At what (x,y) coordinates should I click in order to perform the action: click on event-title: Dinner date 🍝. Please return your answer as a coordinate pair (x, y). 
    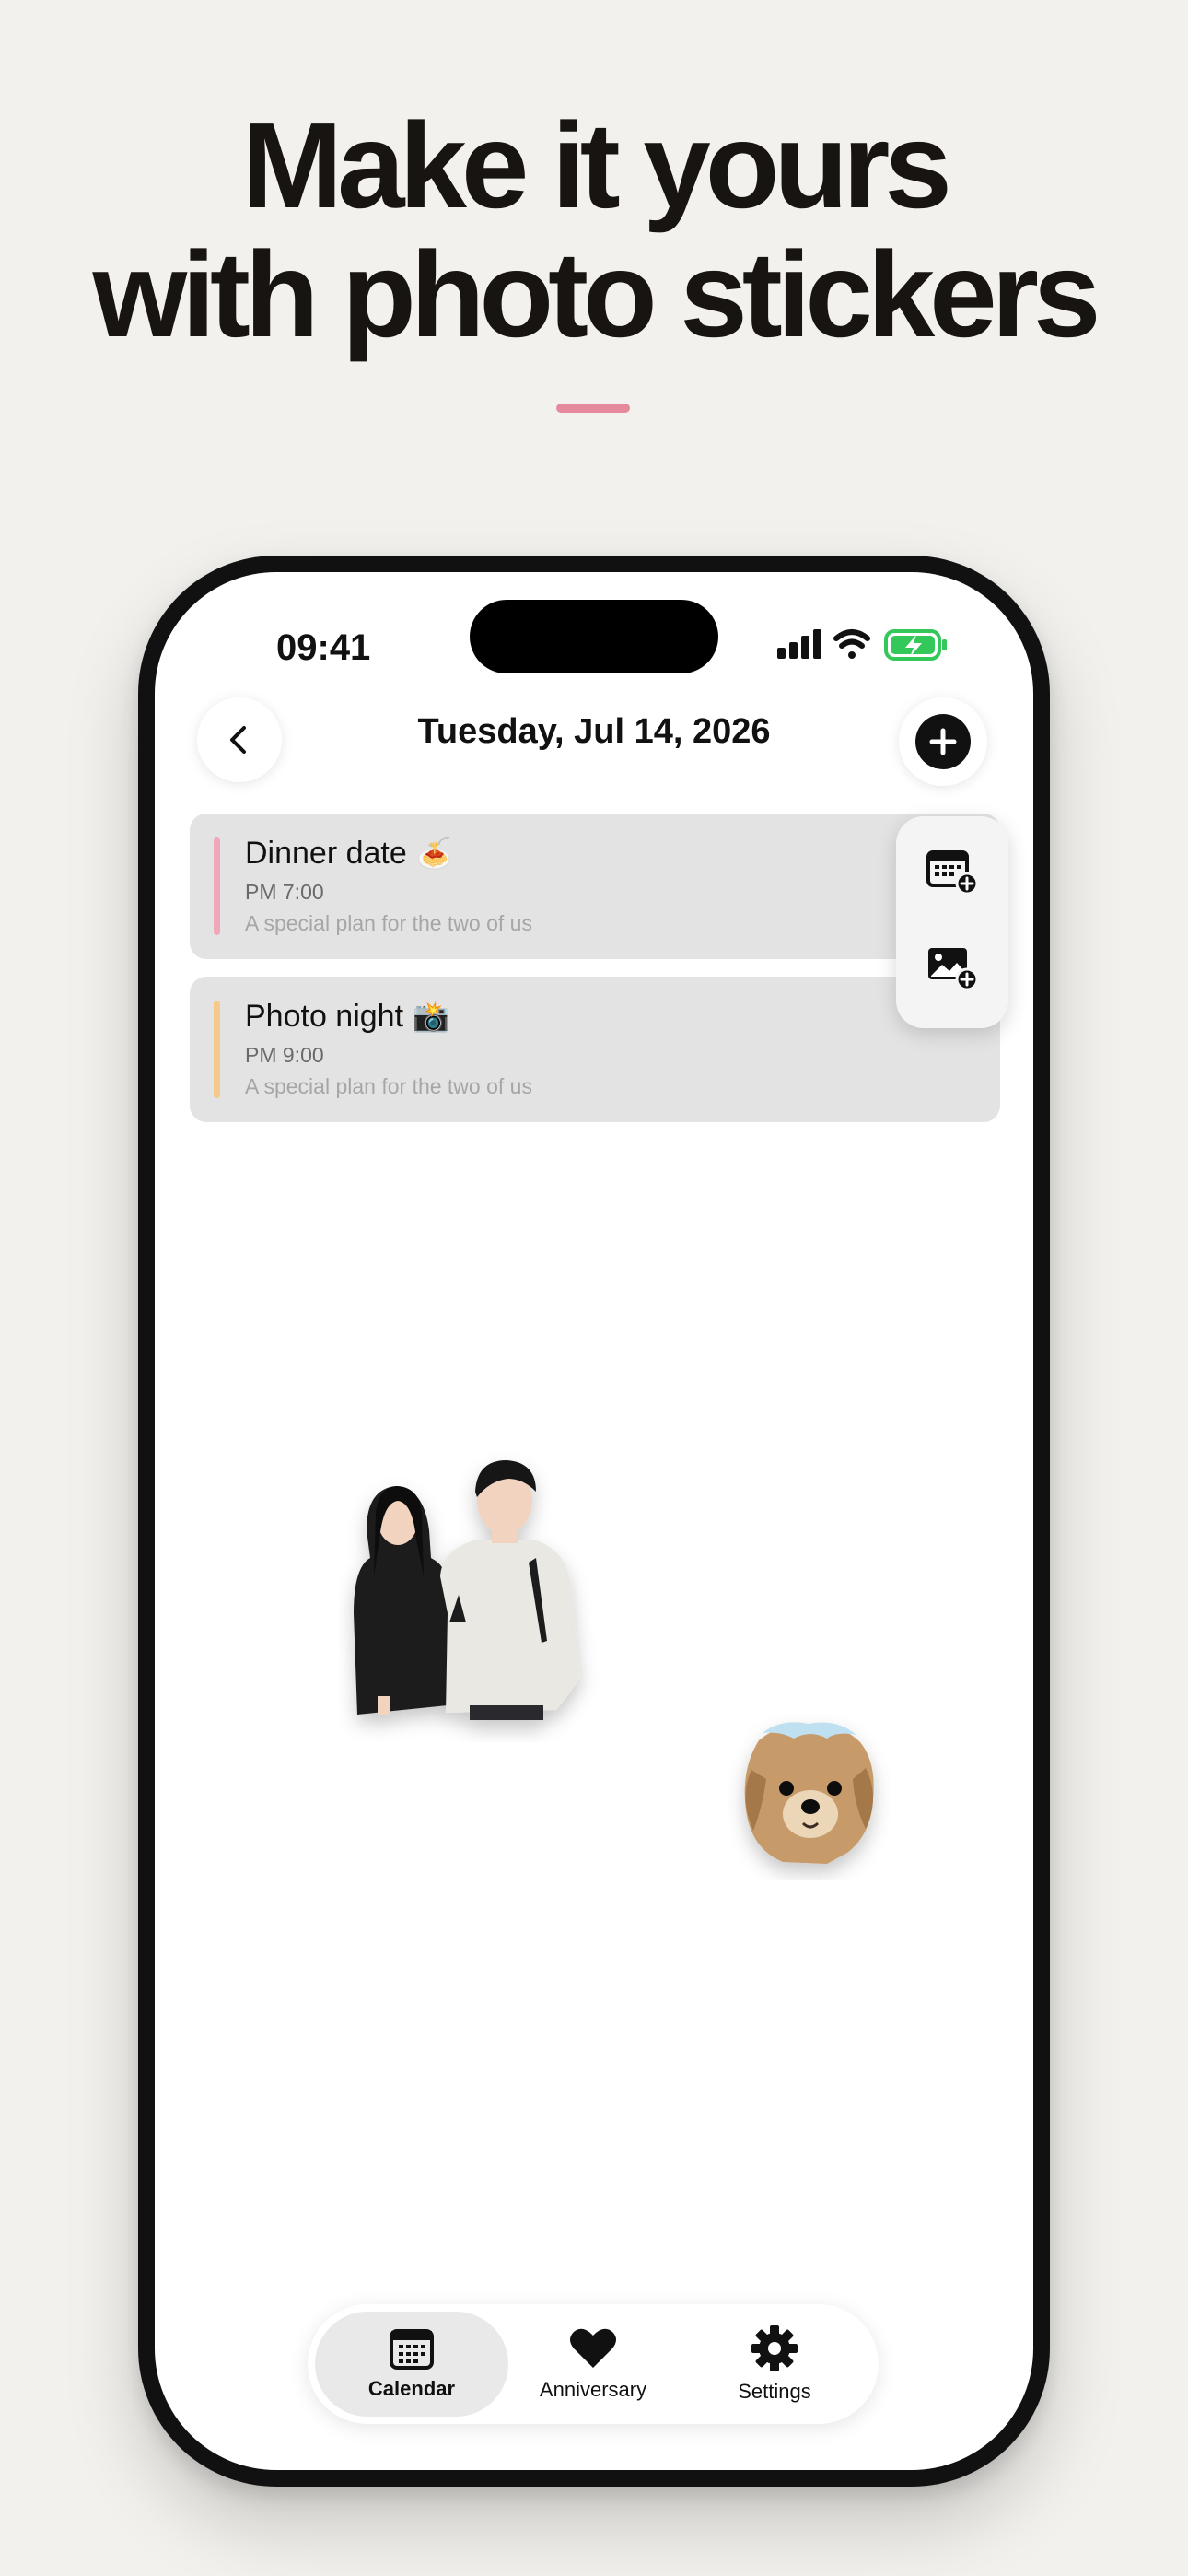
    Looking at the image, I should click on (349, 853).